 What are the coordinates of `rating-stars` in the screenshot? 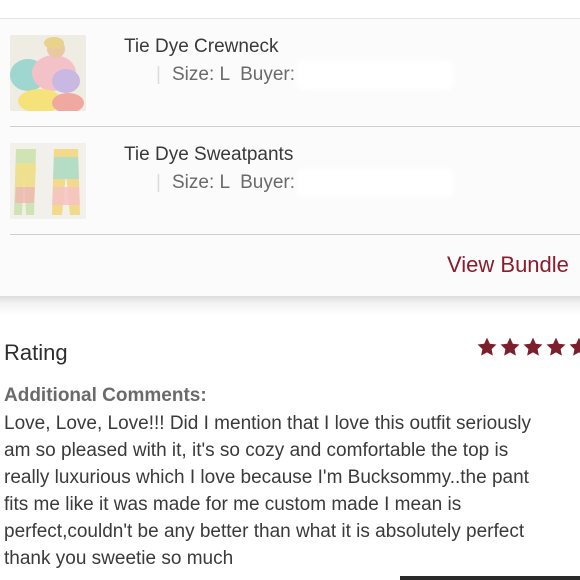 It's located at (528, 347).